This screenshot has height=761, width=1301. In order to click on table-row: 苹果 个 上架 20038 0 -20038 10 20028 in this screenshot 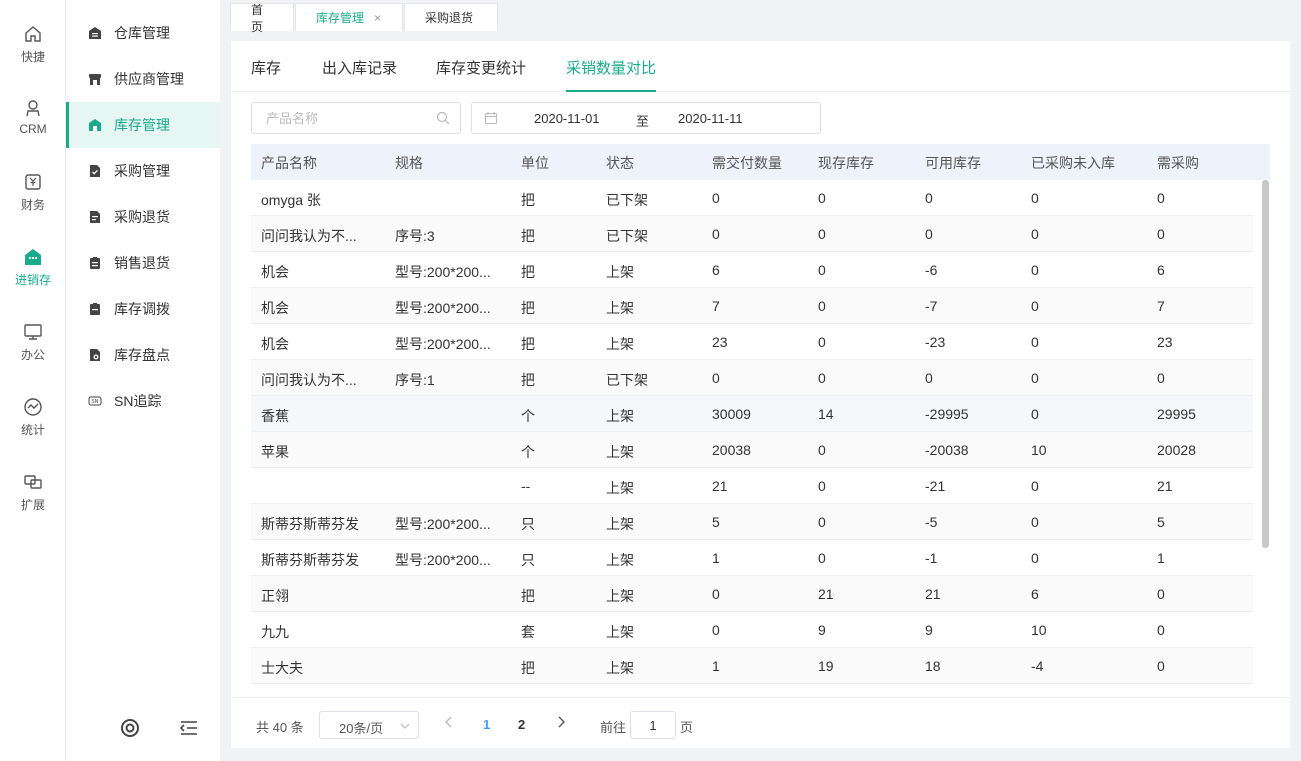, I will do `click(752, 450)`.